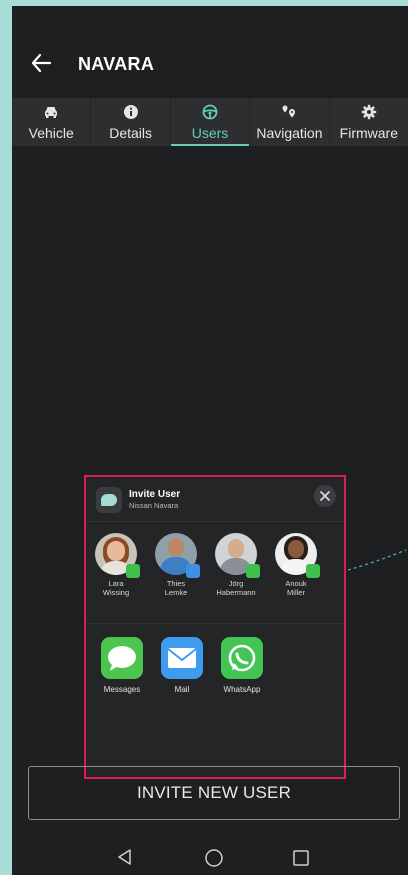  I want to click on tab-details: Details, so click(131, 122).